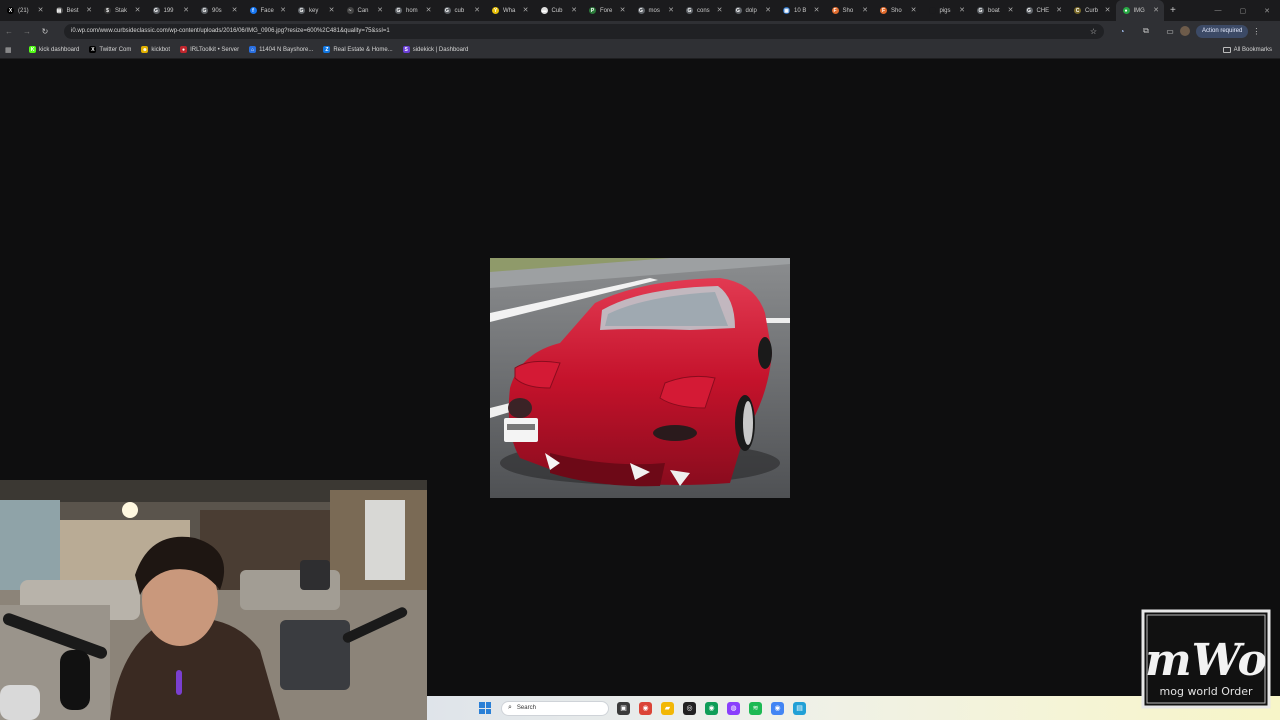 The image size is (1280, 720). I want to click on browser-tab: $ Stak ✕, so click(121, 10).